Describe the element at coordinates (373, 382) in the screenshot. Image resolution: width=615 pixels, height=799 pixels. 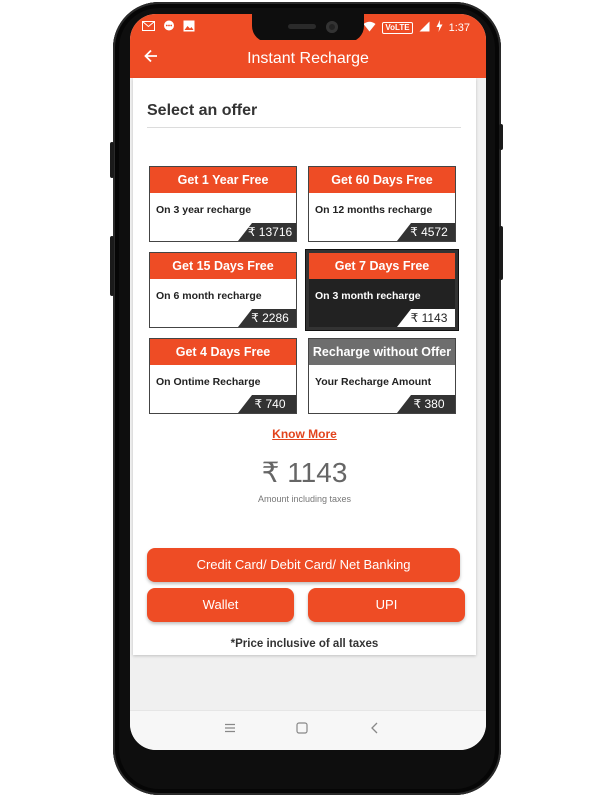
I see `offer-desc: Your Recharge Amount` at that location.